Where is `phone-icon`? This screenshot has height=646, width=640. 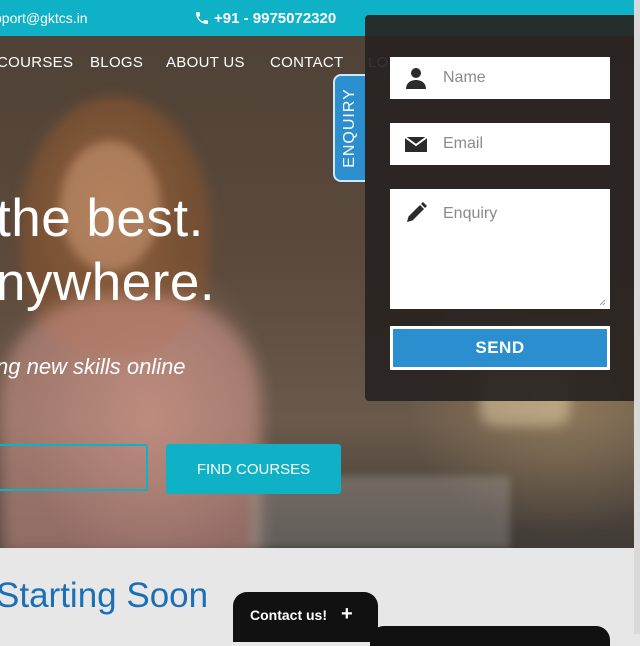
phone-icon is located at coordinates (202, 18).